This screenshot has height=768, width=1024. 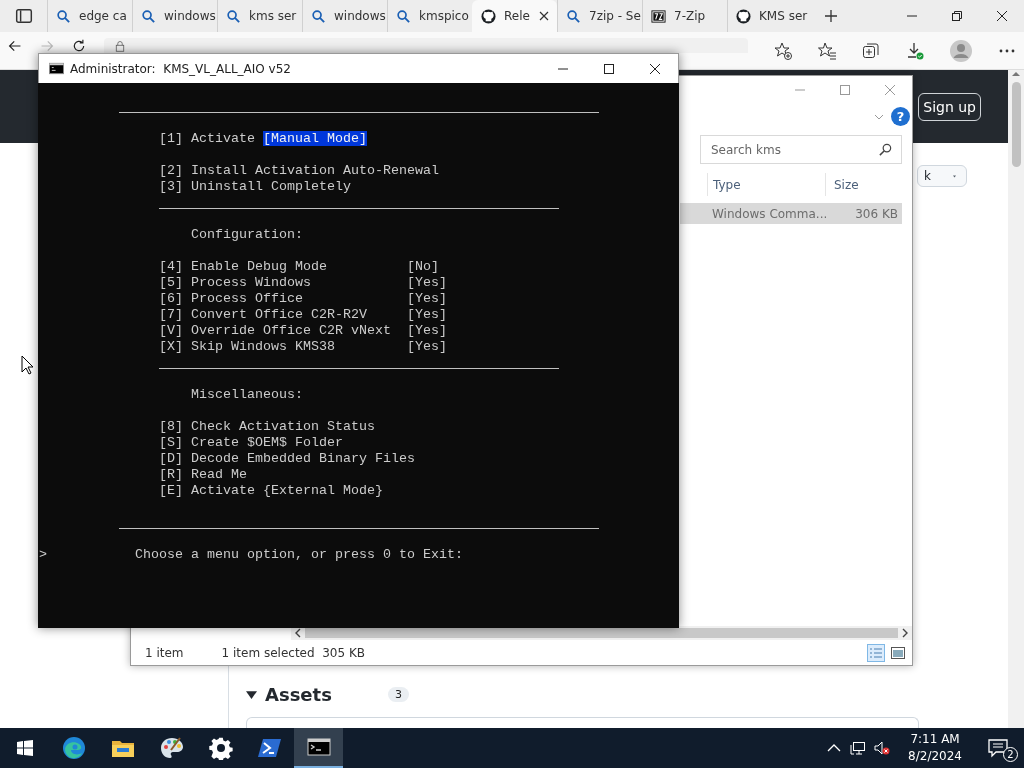 I want to click on menu-key: [V], so click(x=174, y=331).